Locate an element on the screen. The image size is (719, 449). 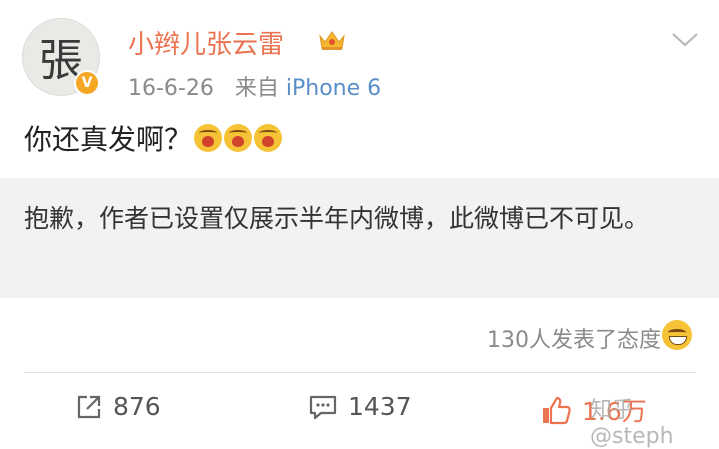
comment-count: 1437 is located at coordinates (380, 406).